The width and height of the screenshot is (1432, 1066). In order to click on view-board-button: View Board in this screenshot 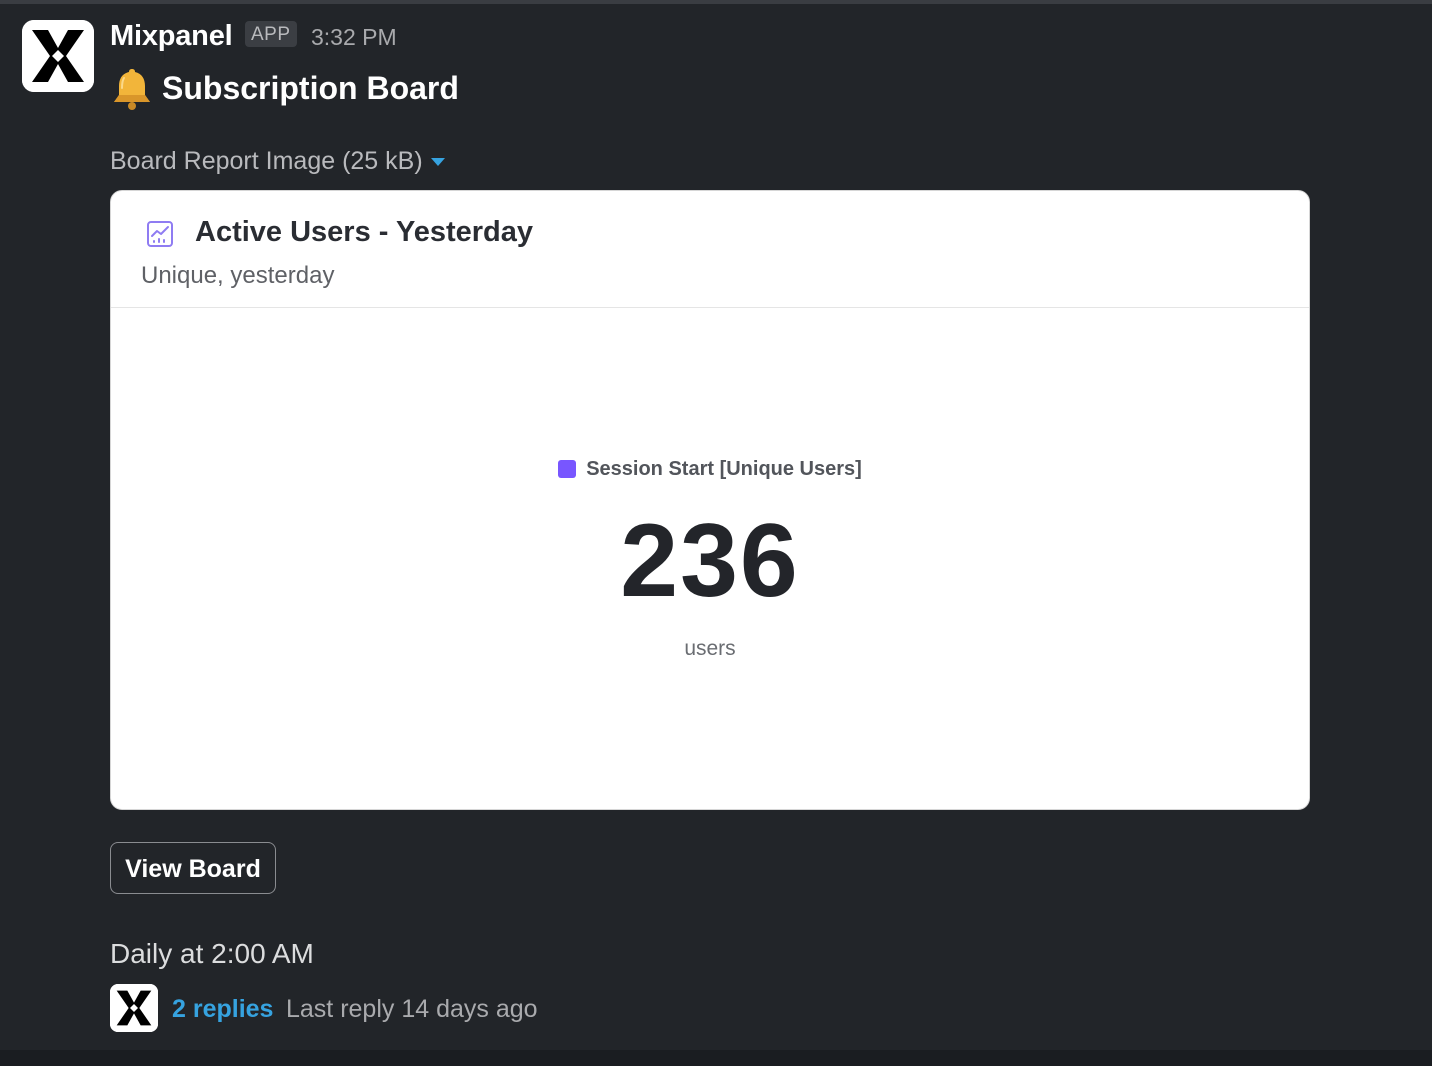, I will do `click(193, 868)`.